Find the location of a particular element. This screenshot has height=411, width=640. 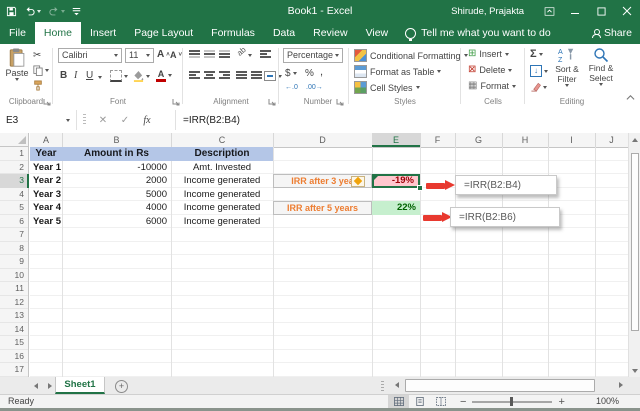

page-layout-view-icon is located at coordinates (419, 401).